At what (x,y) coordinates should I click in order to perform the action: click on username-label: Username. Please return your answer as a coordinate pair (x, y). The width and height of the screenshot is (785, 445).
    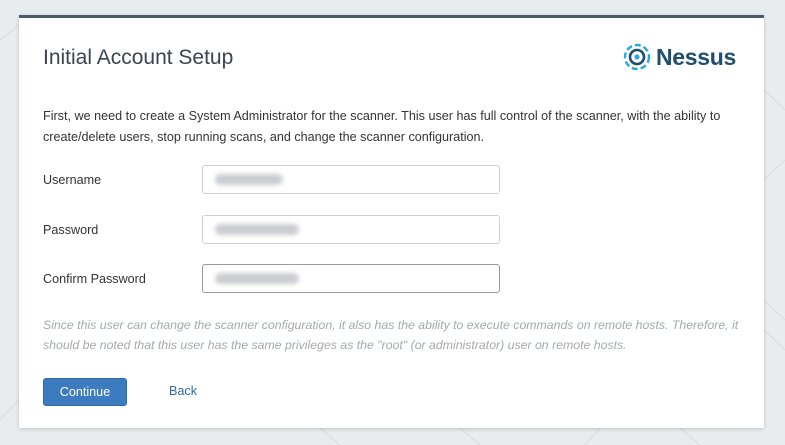
    Looking at the image, I should click on (72, 180).